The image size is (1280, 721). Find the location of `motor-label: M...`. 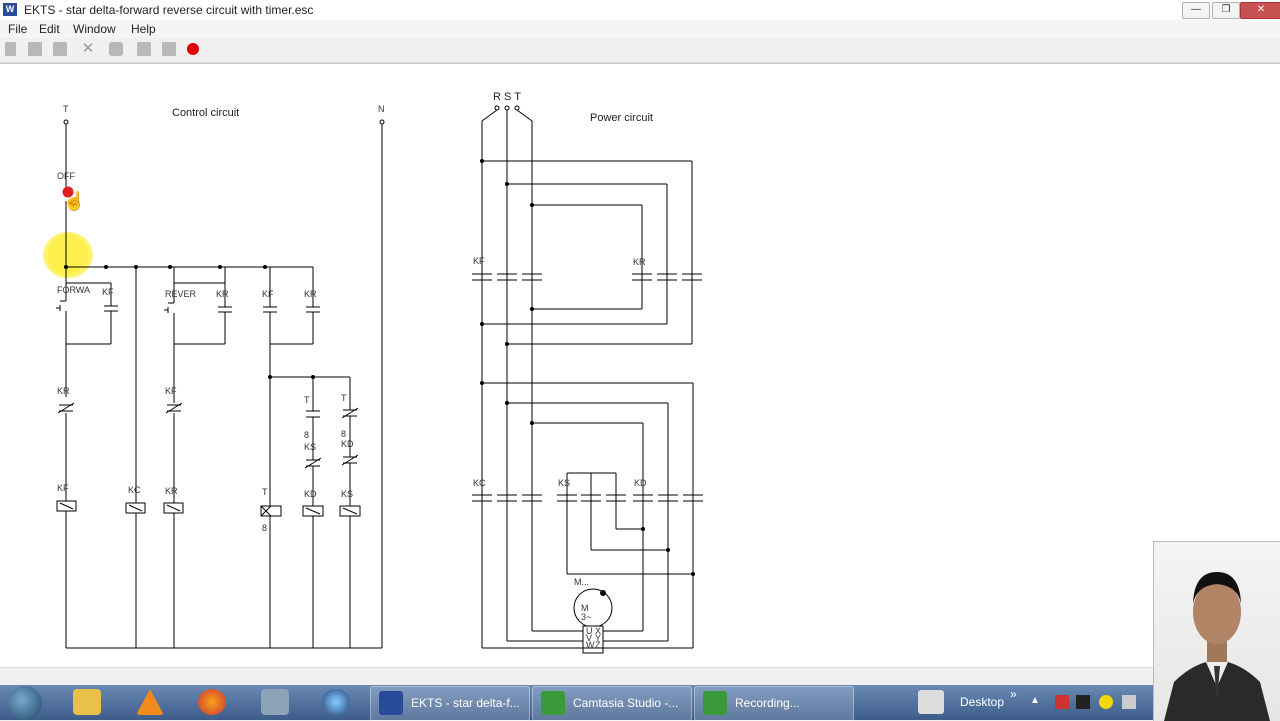

motor-label: M... is located at coordinates (581, 582).